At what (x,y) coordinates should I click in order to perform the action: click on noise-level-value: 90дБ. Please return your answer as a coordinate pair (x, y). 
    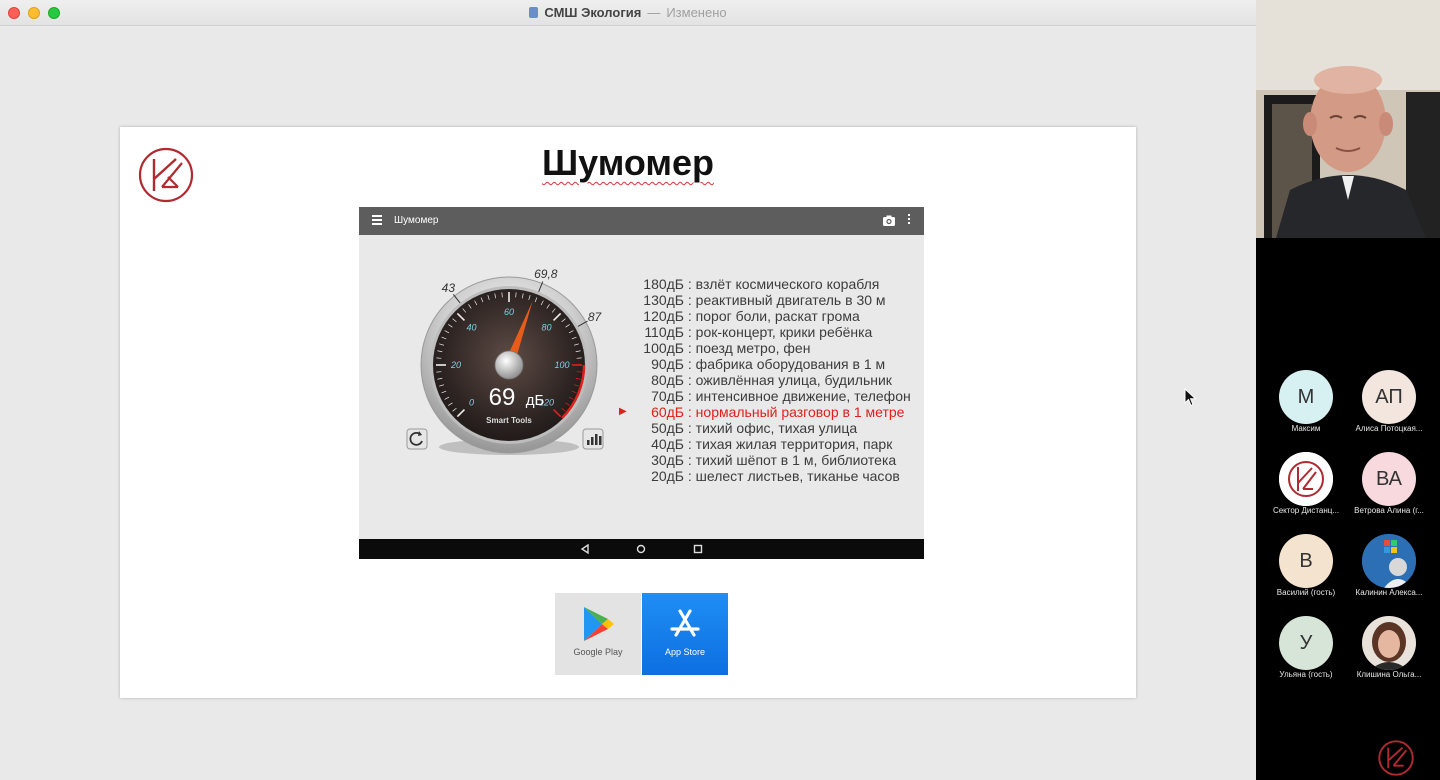
    Looking at the image, I should click on (667, 364).